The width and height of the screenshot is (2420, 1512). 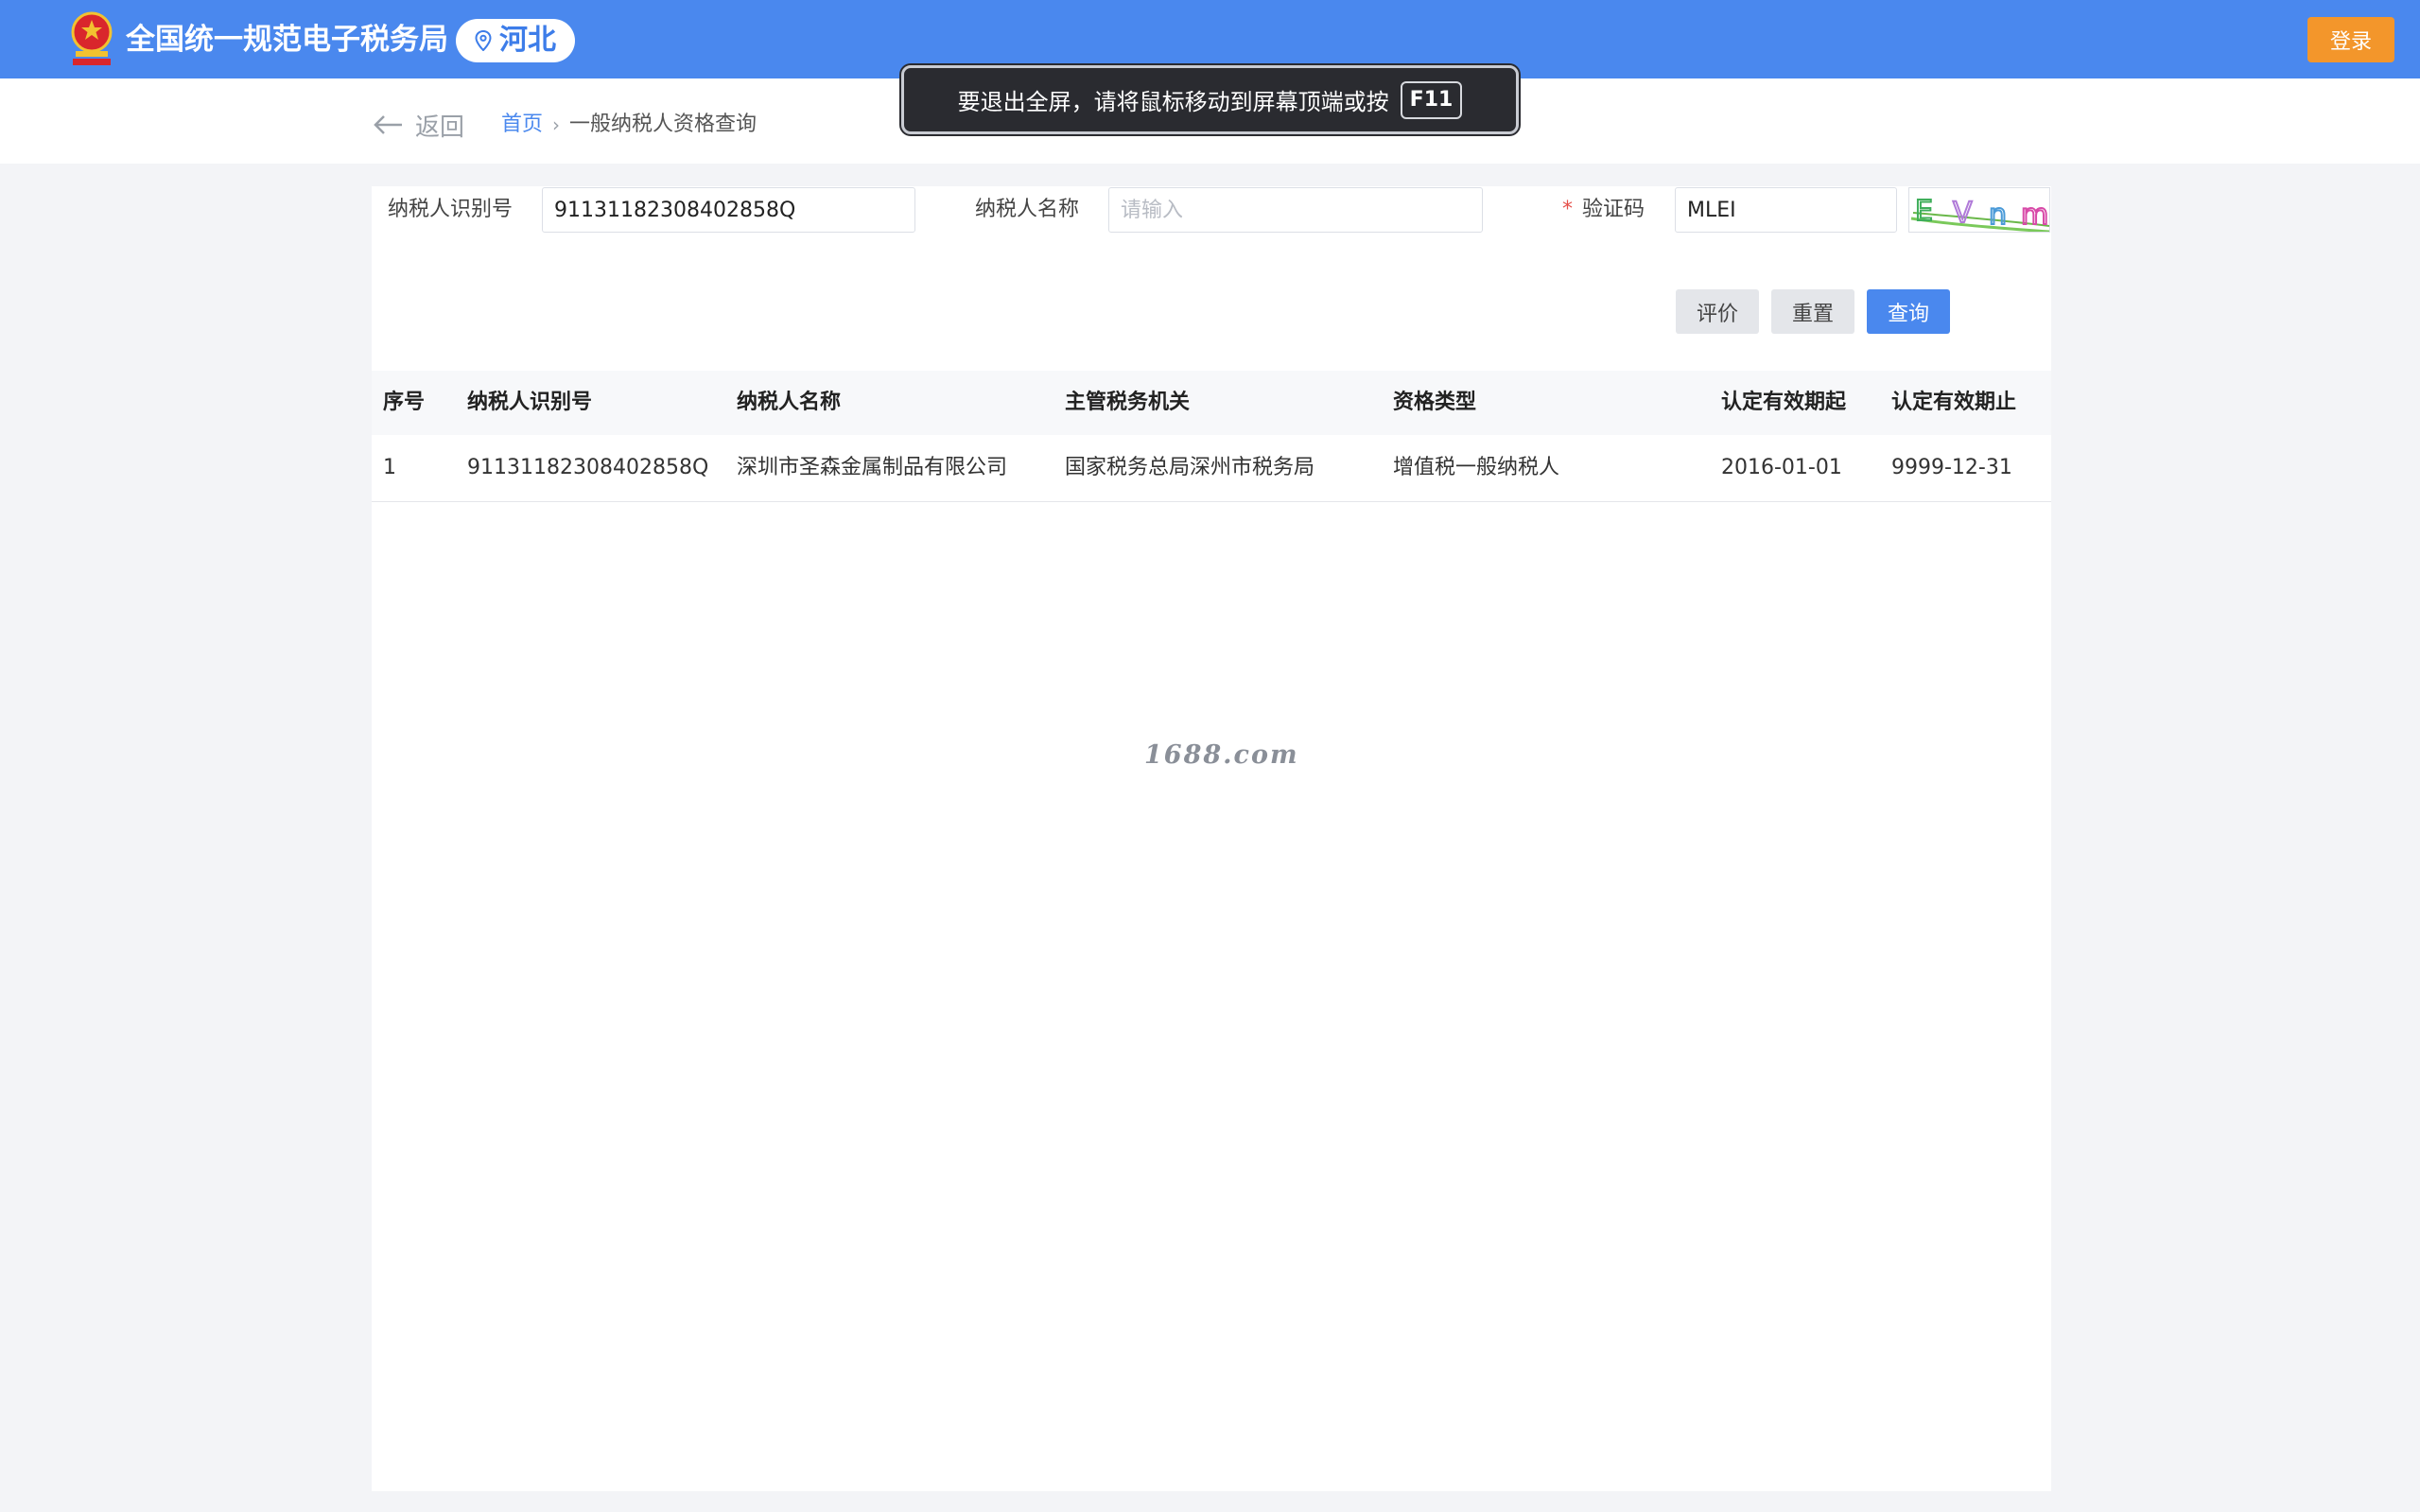 I want to click on breadcrumb-home-link: 首页, so click(x=522, y=125).